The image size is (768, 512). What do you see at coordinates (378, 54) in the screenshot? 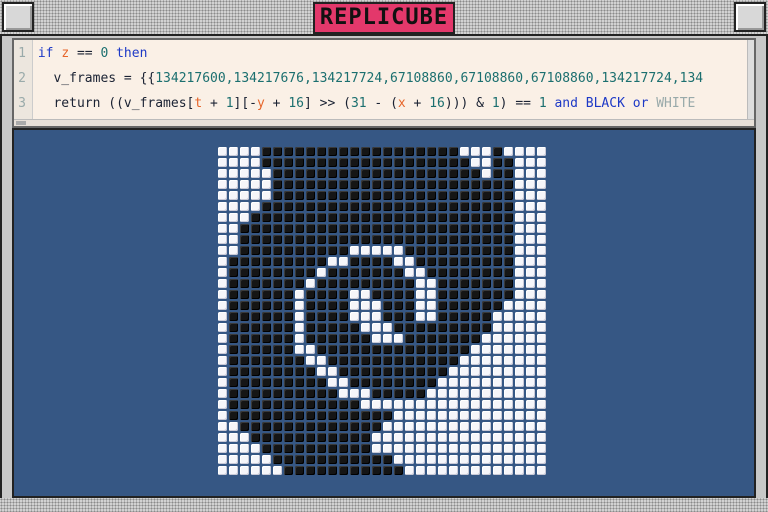
I see `code-line: 1 if z == 0 then` at bounding box center [378, 54].